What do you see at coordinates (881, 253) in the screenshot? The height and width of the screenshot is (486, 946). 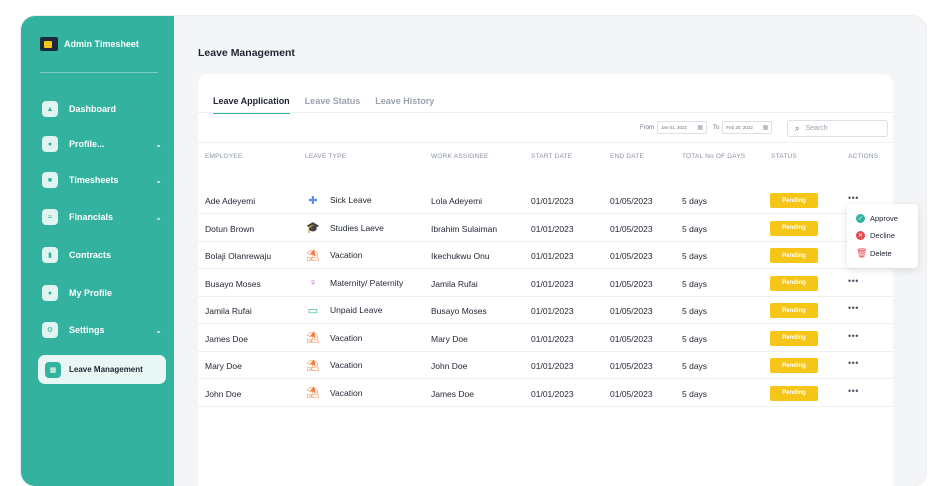 I see `menu-item-label: Delete` at bounding box center [881, 253].